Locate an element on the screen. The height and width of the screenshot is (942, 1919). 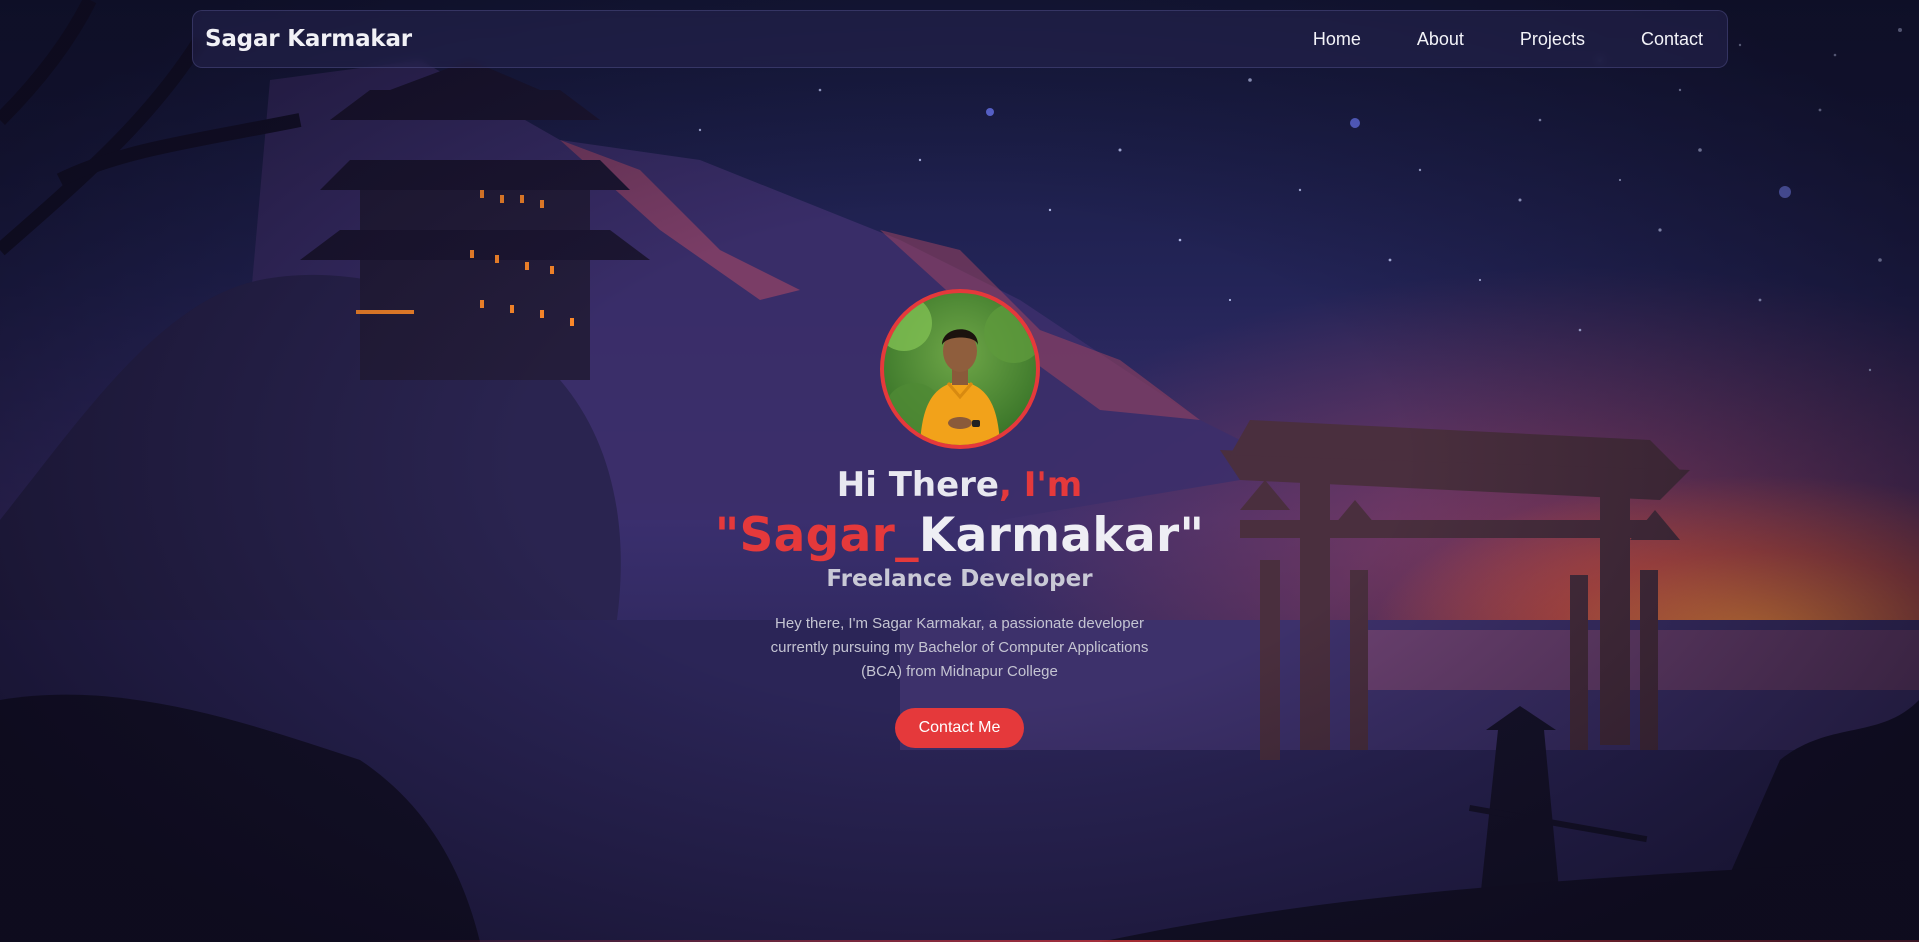
nav-item-contact: Contact is located at coordinates (1658, 39).